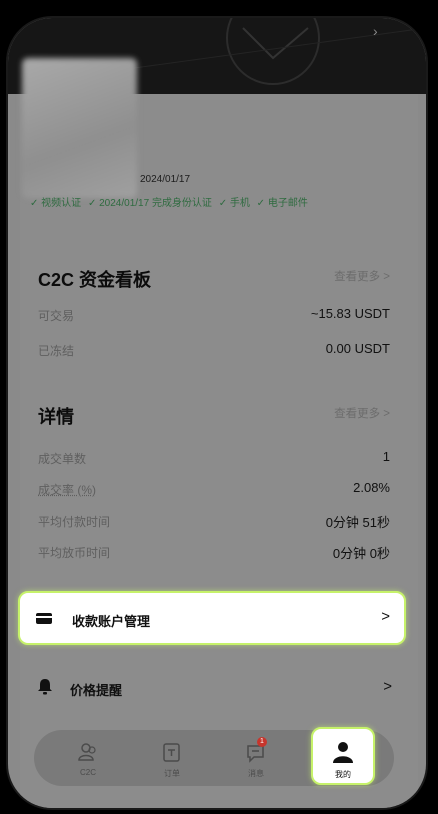 Image resolution: width=438 pixels, height=814 pixels. Describe the element at coordinates (343, 774) in the screenshot. I see `tab-me-label: 我的` at that location.